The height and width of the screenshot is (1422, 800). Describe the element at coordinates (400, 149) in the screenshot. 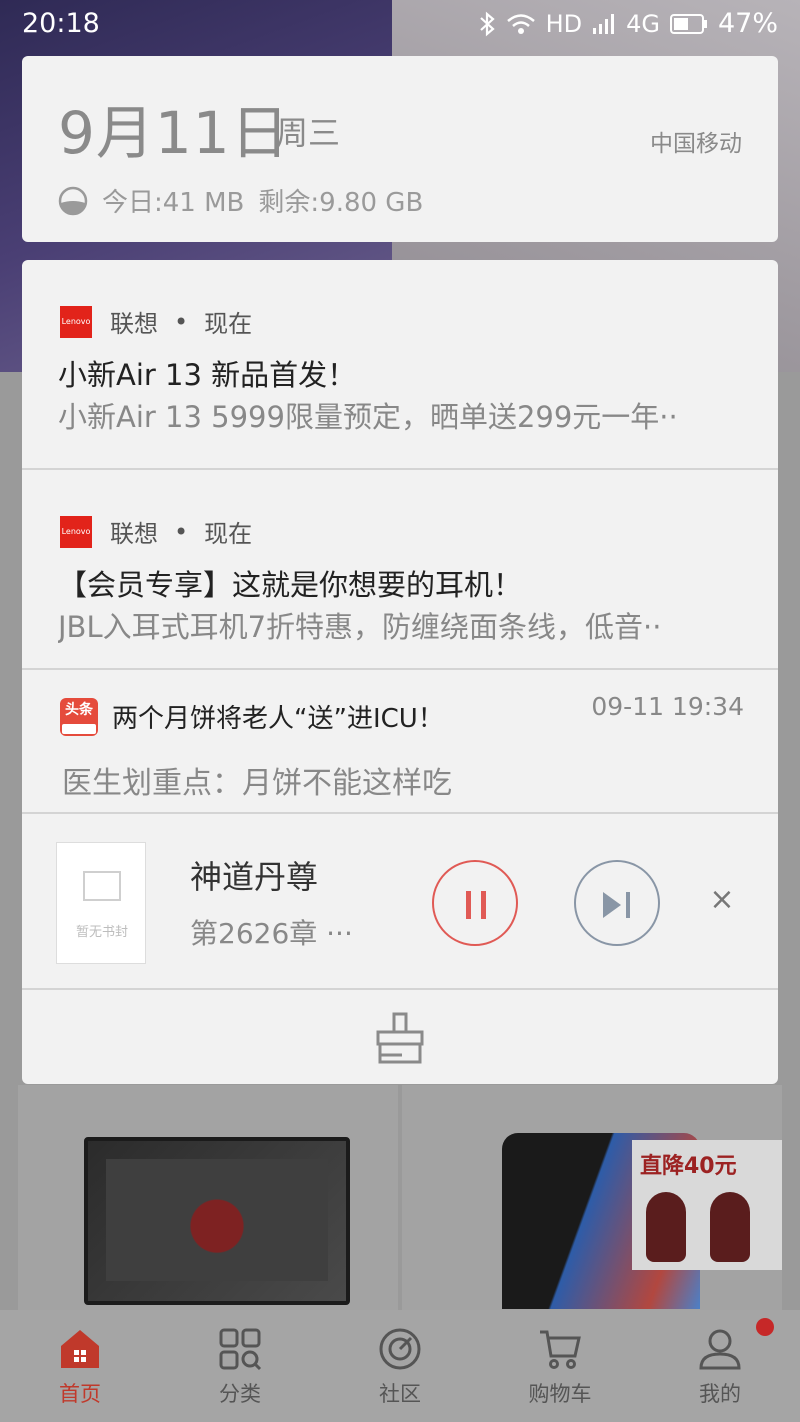

I see `date-card: 9月11日 周三 中国移动 今日:41 MB 剩余:9.80 GB` at that location.